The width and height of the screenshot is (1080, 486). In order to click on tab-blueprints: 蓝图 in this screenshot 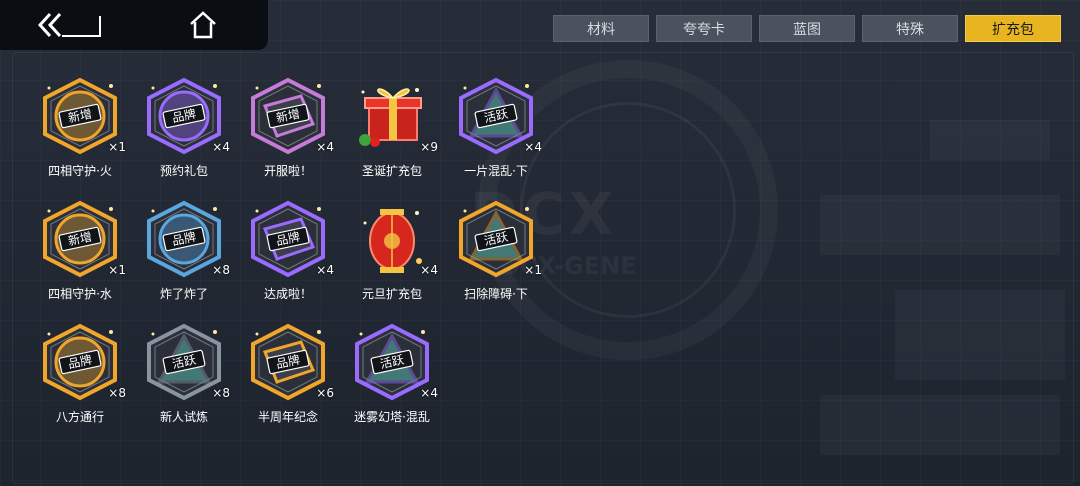, I will do `click(807, 28)`.